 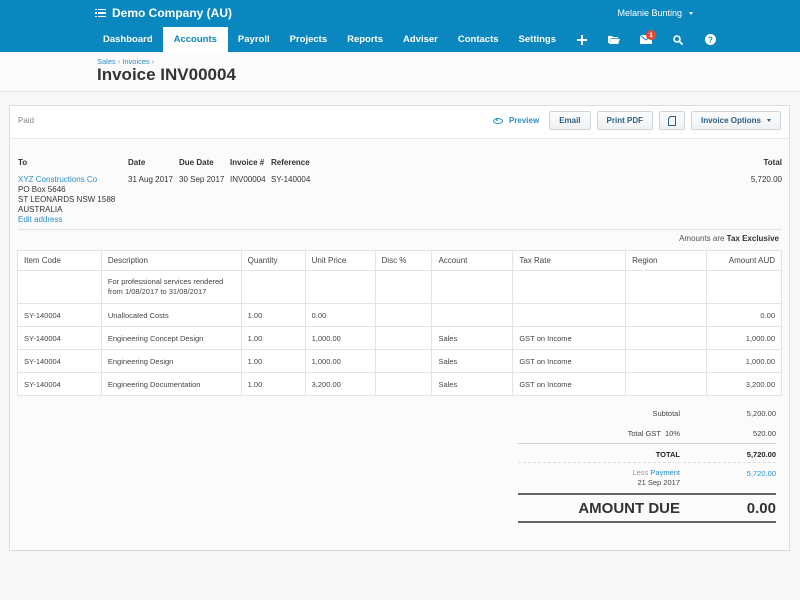 I want to click on column-header: Item Code, so click(x=59, y=260).